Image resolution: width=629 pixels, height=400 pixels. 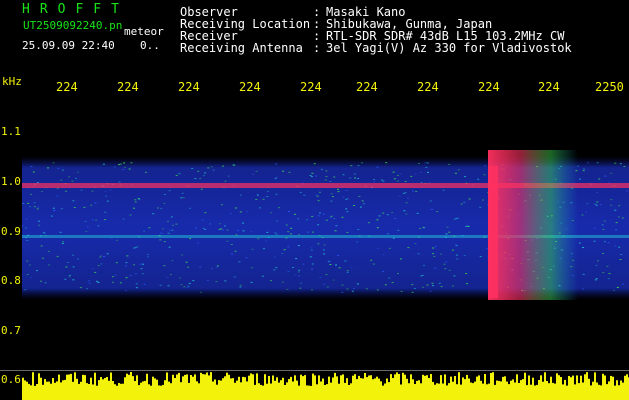 What do you see at coordinates (68, 45) in the screenshot?
I see `timestamp-label: 25.09.09 22:40` at bounding box center [68, 45].